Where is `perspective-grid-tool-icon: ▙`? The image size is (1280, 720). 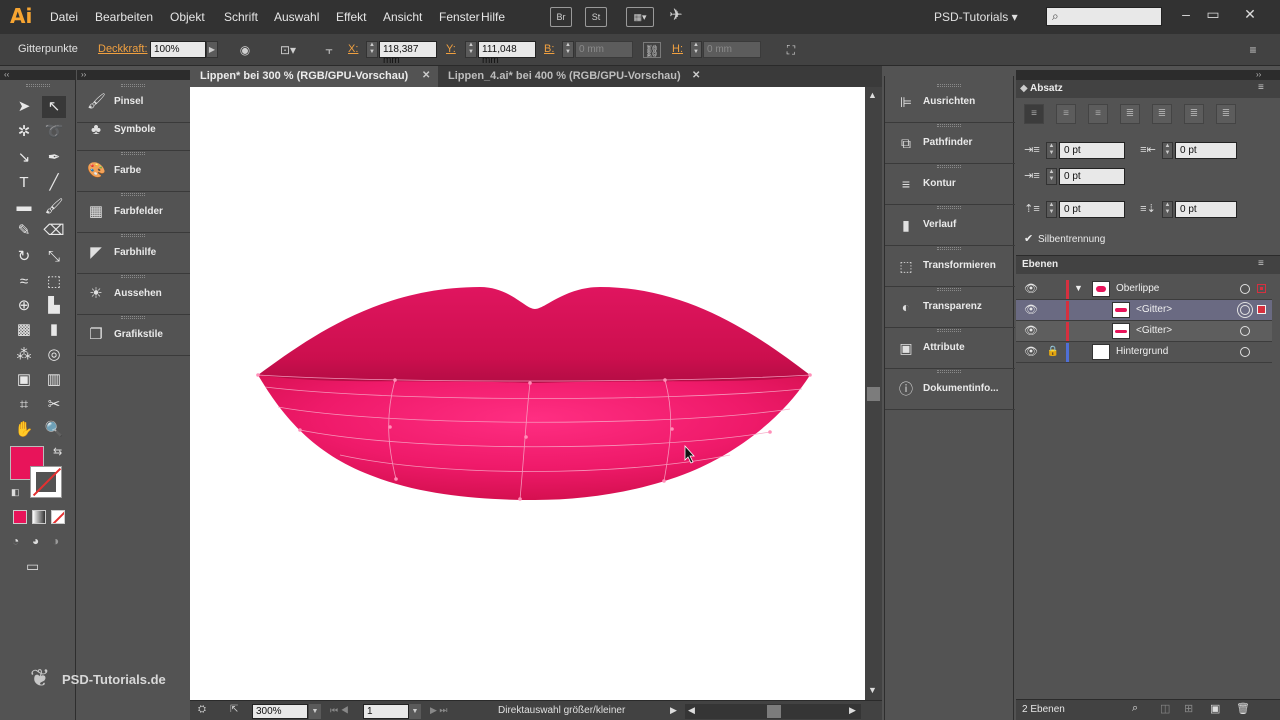 perspective-grid-tool-icon: ▙ is located at coordinates (54, 306).